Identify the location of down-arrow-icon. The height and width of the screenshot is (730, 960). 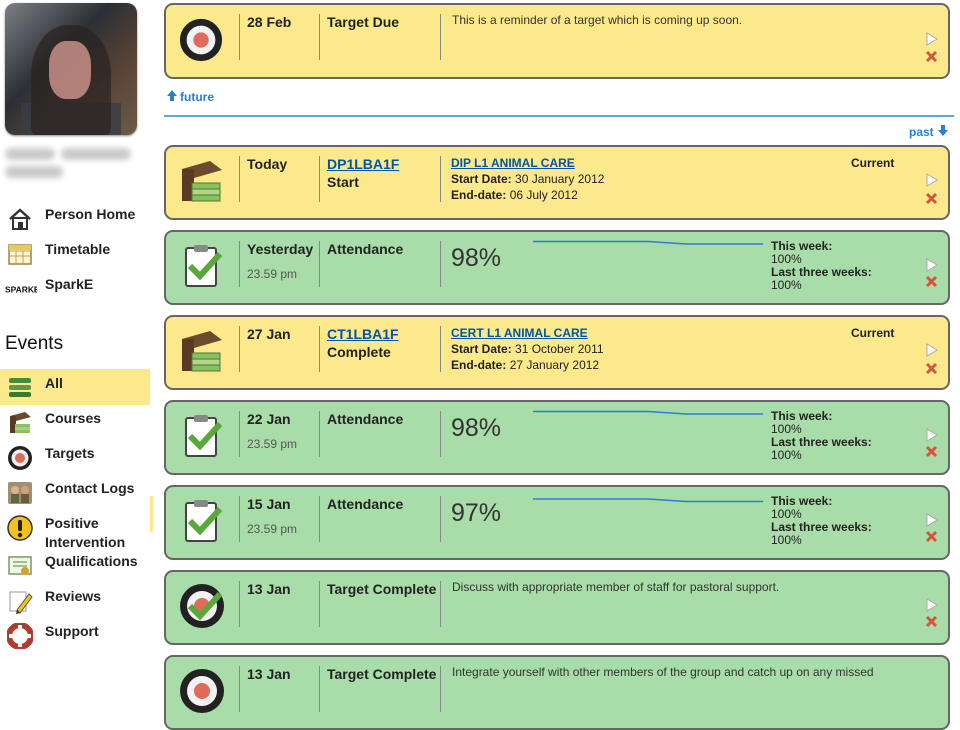
(942, 130).